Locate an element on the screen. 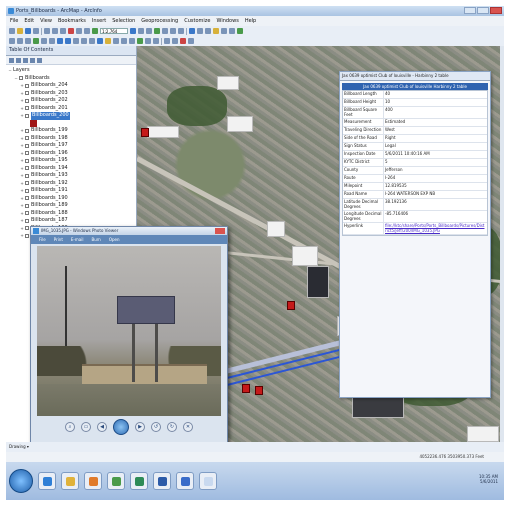  snapping-icon is located at coordinates (208, 31).